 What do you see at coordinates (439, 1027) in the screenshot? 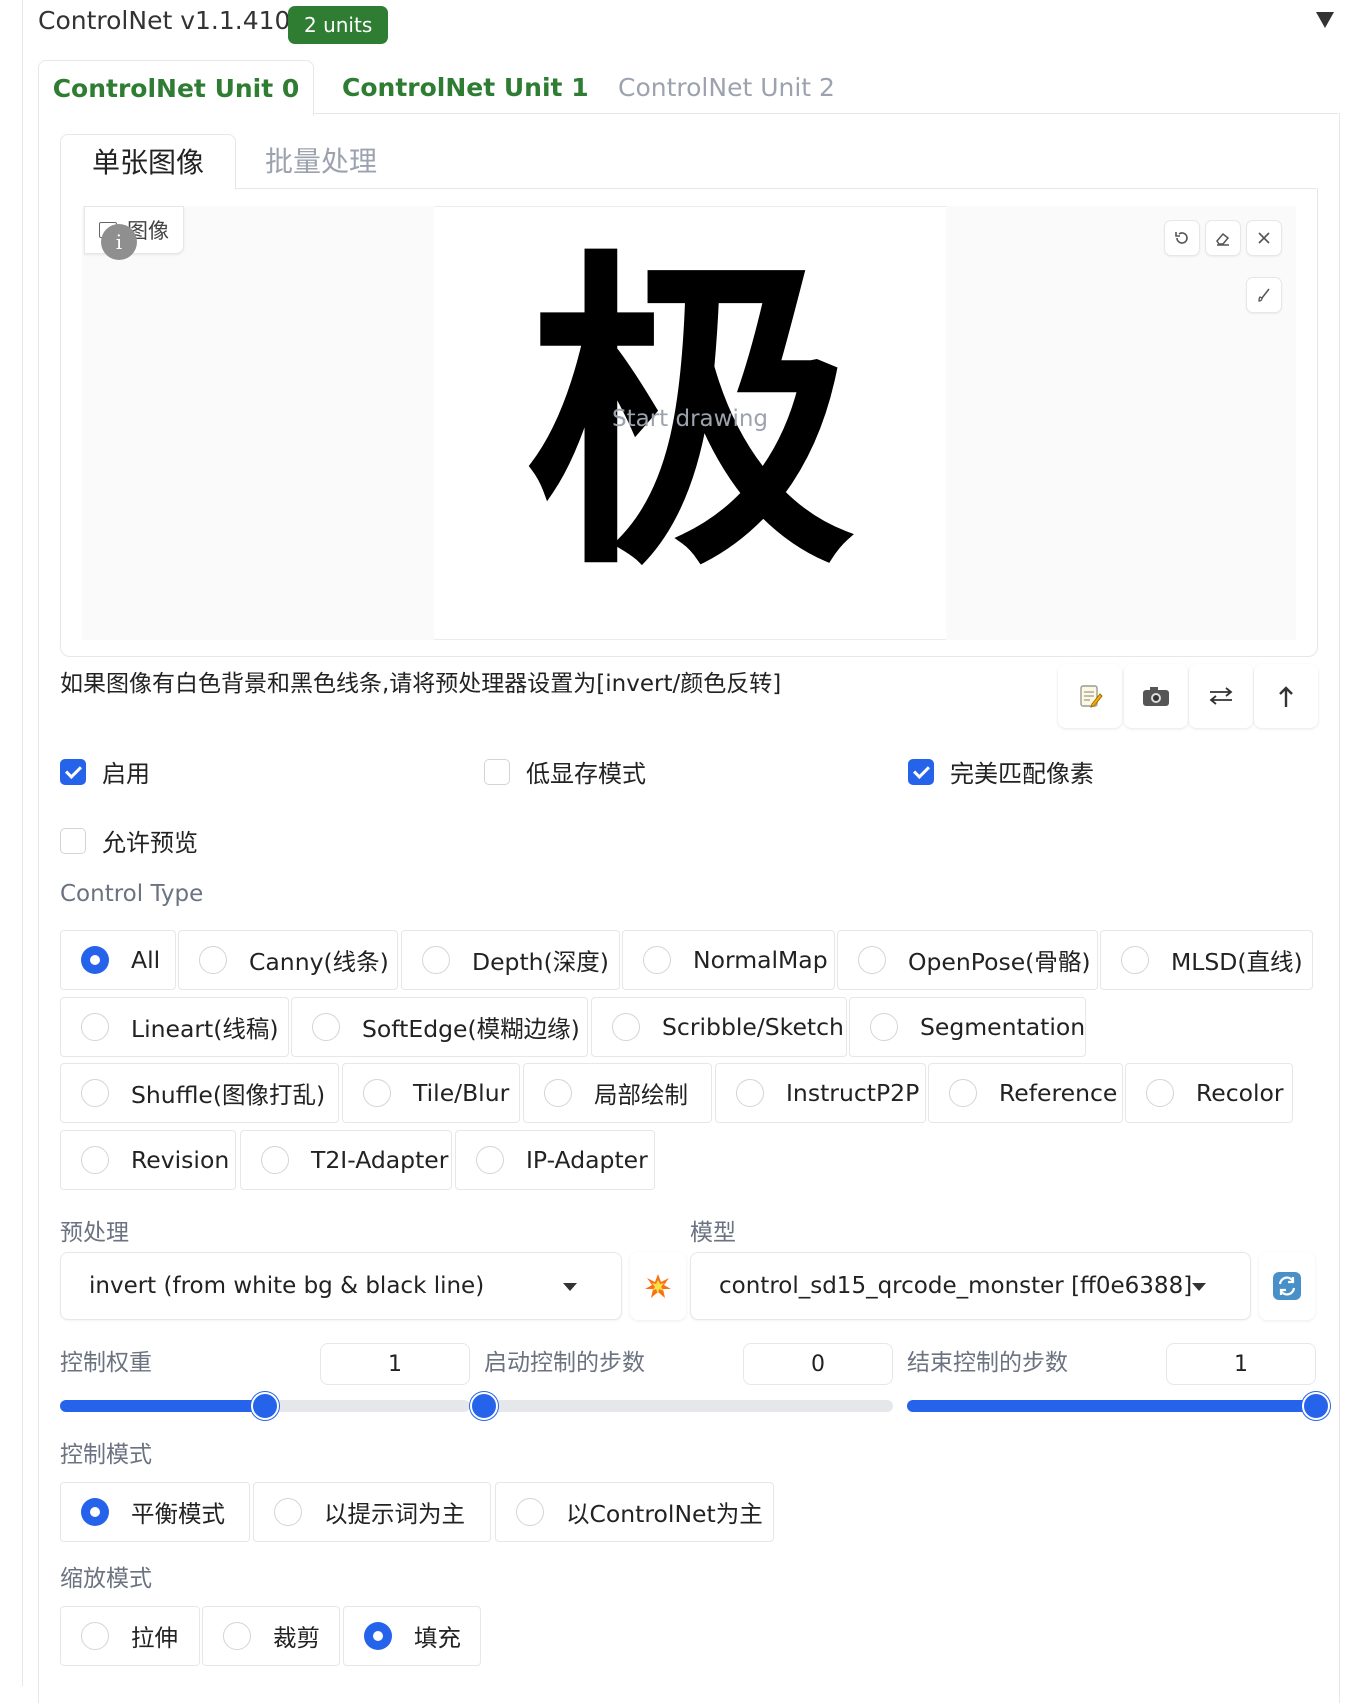
I see `control-type-softedge: SoftEdge(模糊边缘)` at bounding box center [439, 1027].